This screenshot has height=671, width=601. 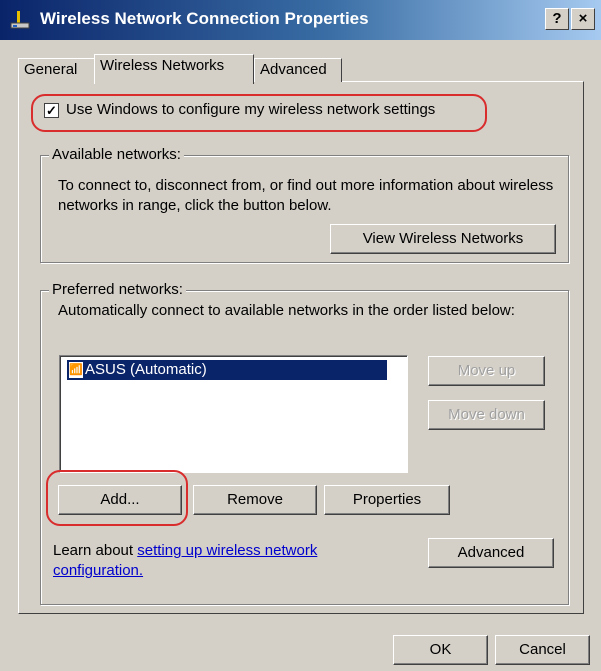 What do you see at coordinates (116, 154) in the screenshot?
I see `available-networks-legend: Available networks:` at bounding box center [116, 154].